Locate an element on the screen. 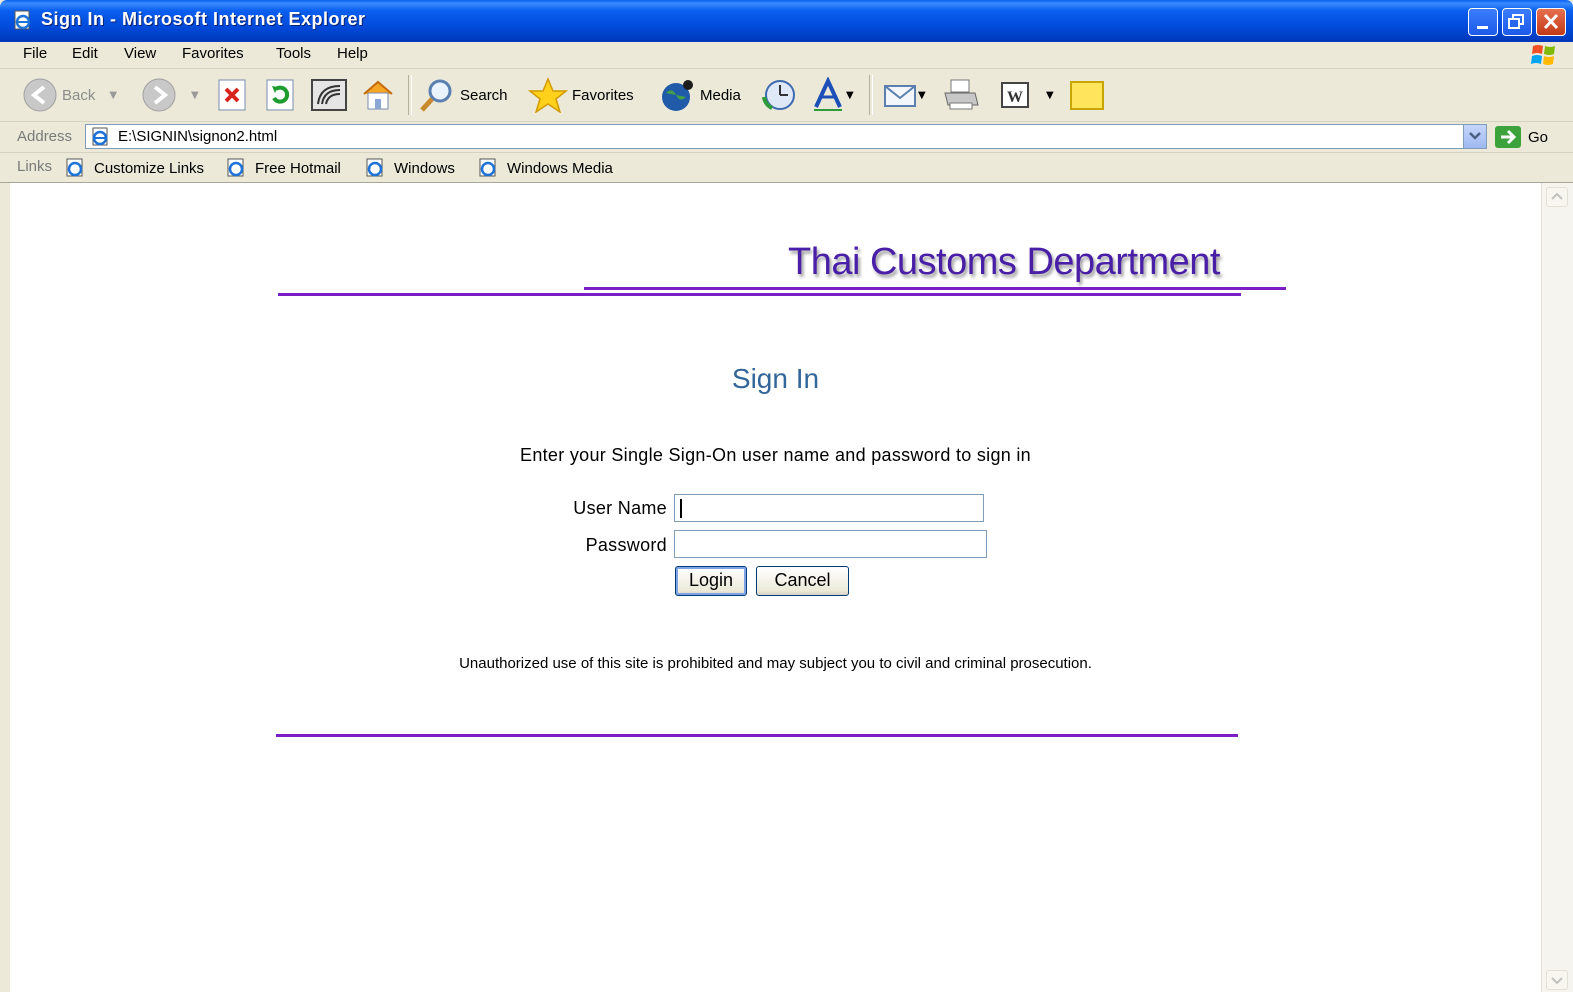 The width and height of the screenshot is (1573, 992). forward-dropdown-icon: ▼ is located at coordinates (195, 95).